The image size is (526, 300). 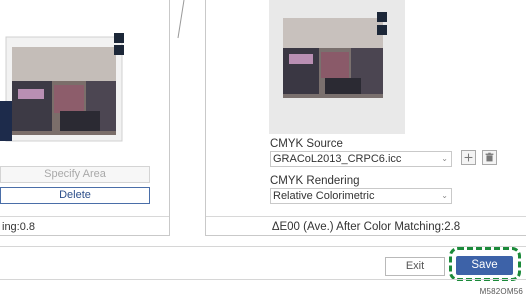 What do you see at coordinates (84, 226) in the screenshot?
I see `left-status-text: ing:0.8` at bounding box center [84, 226].